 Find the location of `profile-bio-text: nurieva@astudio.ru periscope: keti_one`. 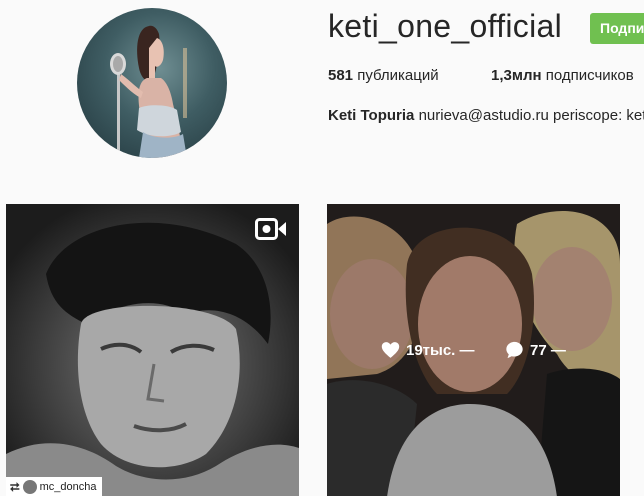

profile-bio-text: nurieva@astudio.ru periscope: keti_one is located at coordinates (531, 115).